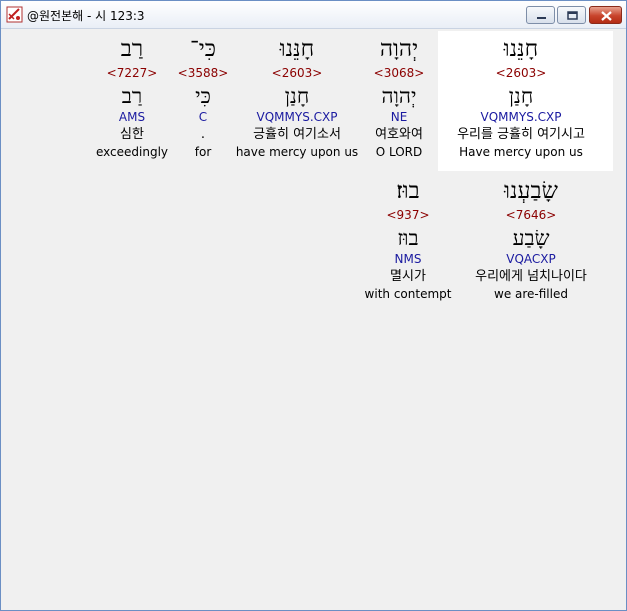 The height and width of the screenshot is (611, 627). What do you see at coordinates (132, 49) in the screenshot?
I see `hebrew-word: רַב` at bounding box center [132, 49].